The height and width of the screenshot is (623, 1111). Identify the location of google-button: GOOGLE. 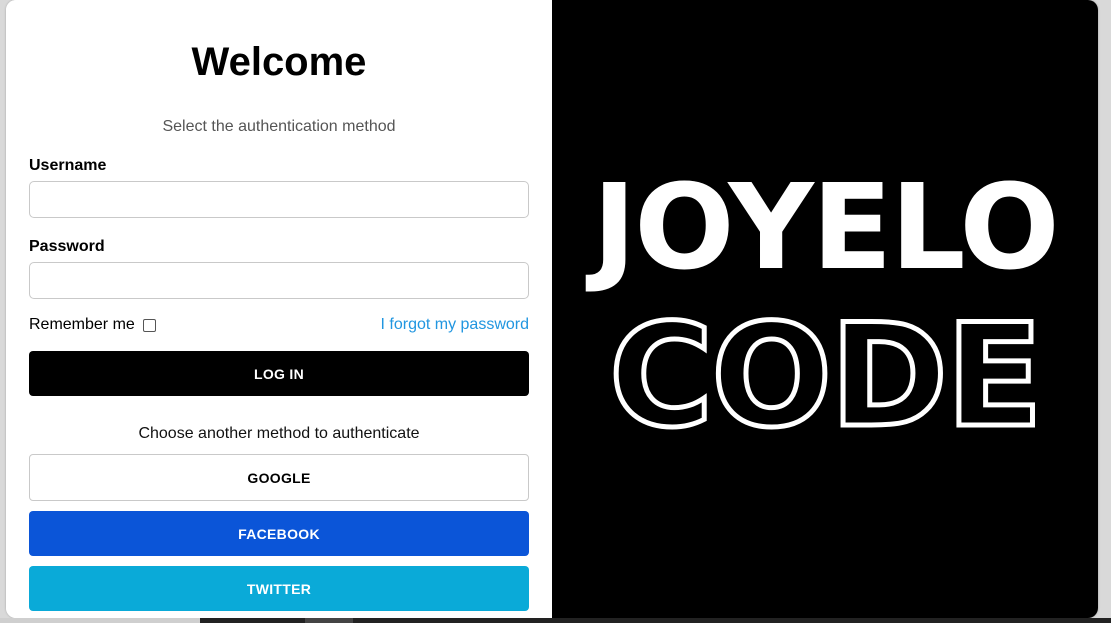
(279, 477).